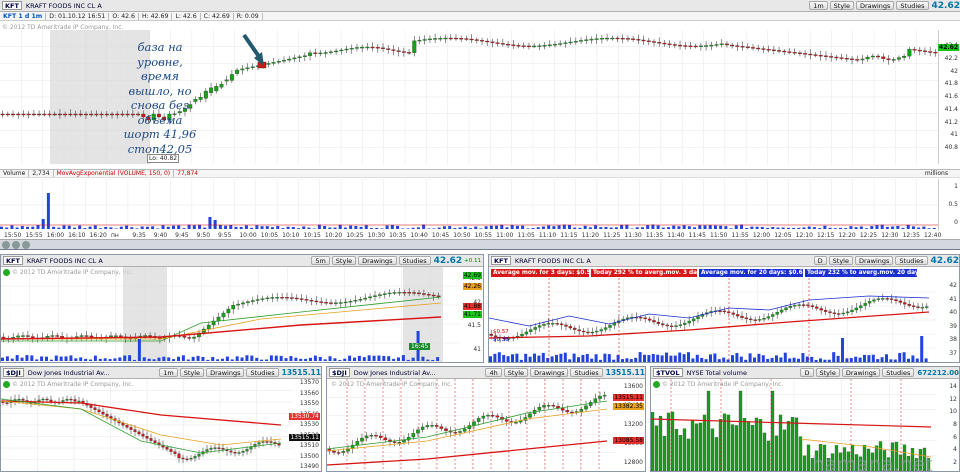 The width and height of the screenshot is (960, 476). What do you see at coordinates (713, 320) in the screenshot?
I see `kft-daily-chart` at bounding box center [713, 320].